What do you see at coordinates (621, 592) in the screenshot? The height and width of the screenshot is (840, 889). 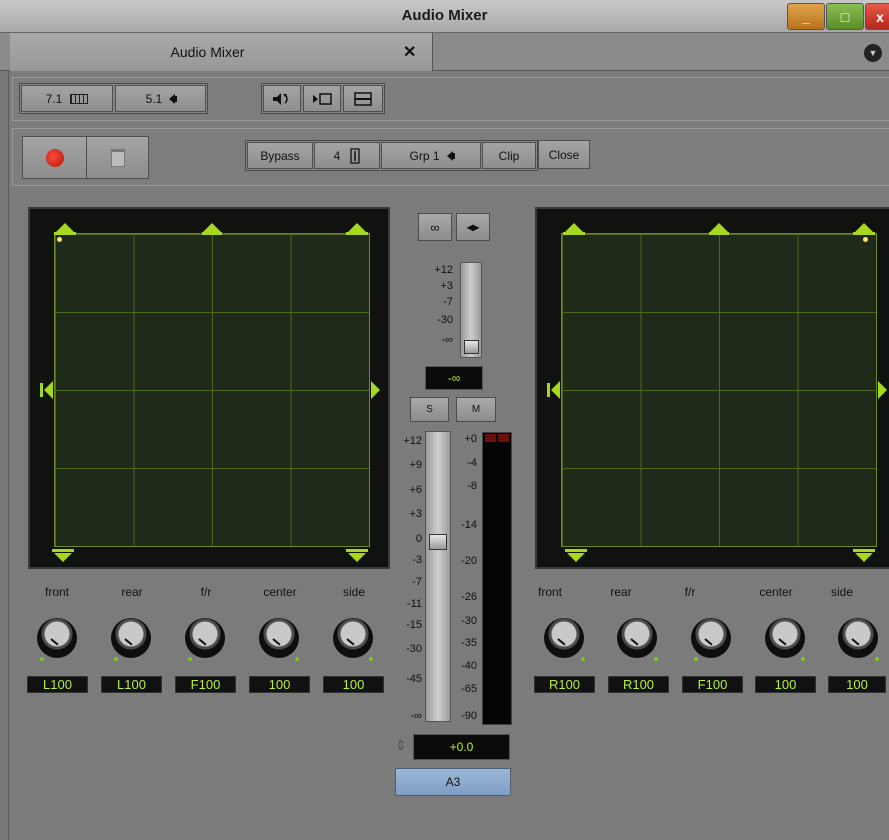 I see `right-knob-label-rear: rear` at bounding box center [621, 592].